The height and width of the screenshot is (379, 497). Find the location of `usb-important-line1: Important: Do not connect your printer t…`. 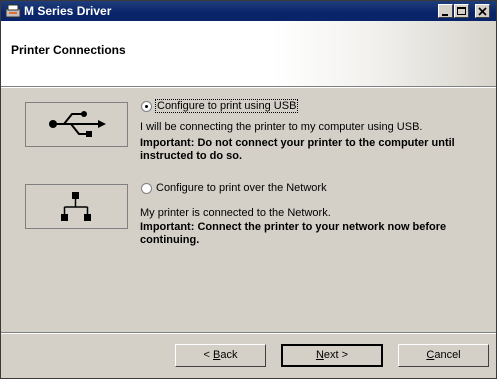

usb-important-line1: Important: Do not connect your printer t… is located at coordinates (297, 143).